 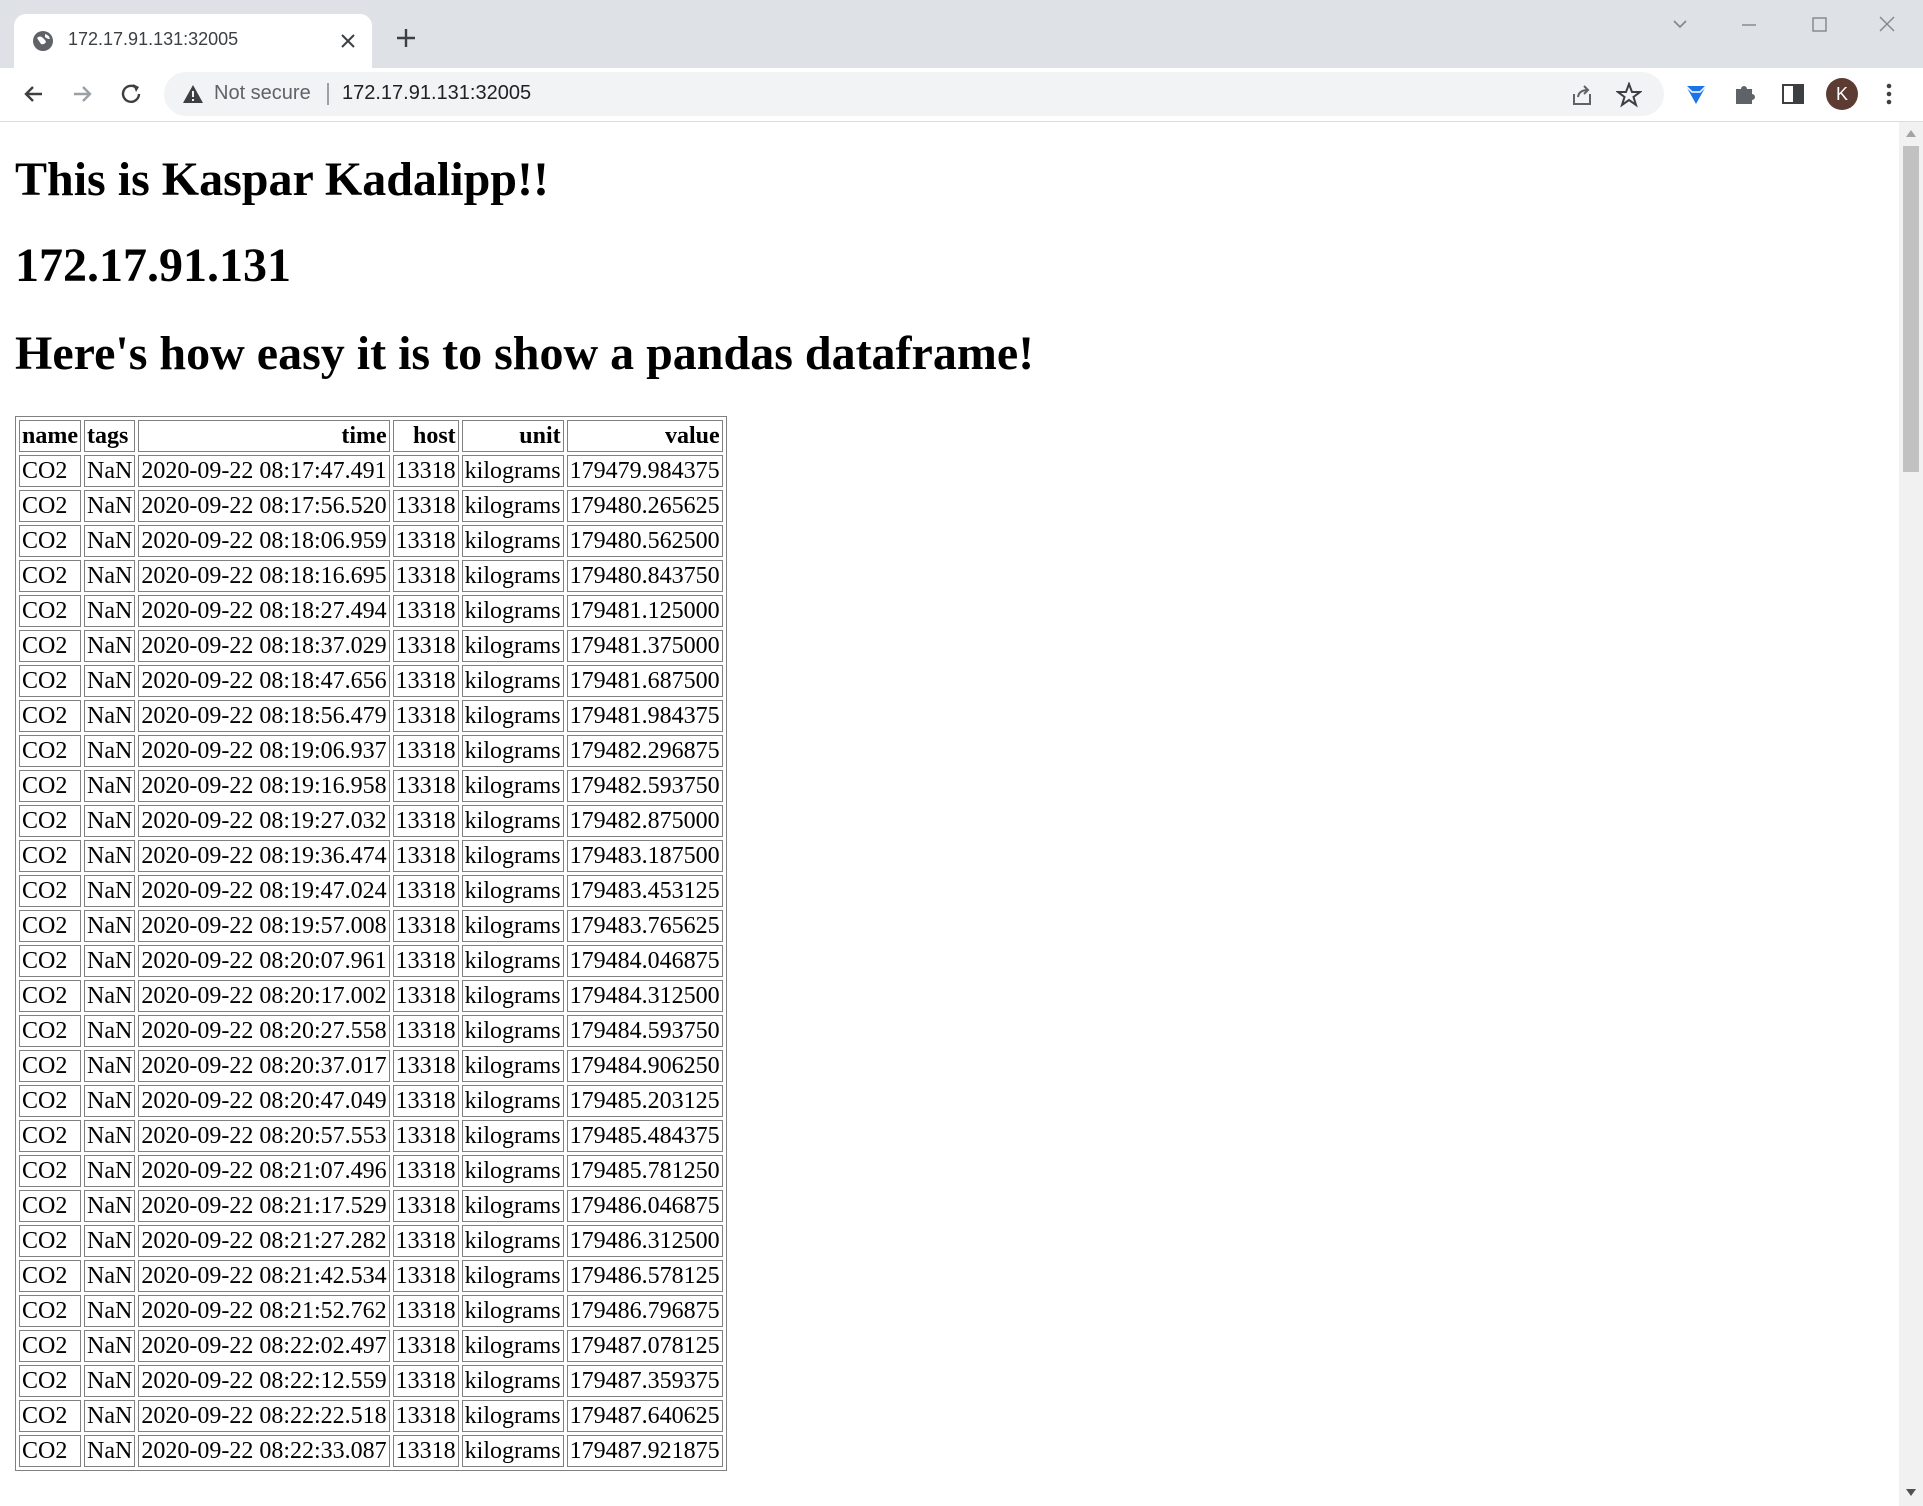 What do you see at coordinates (1911, 133) in the screenshot?
I see `scroll-up-arrow-icon` at bounding box center [1911, 133].